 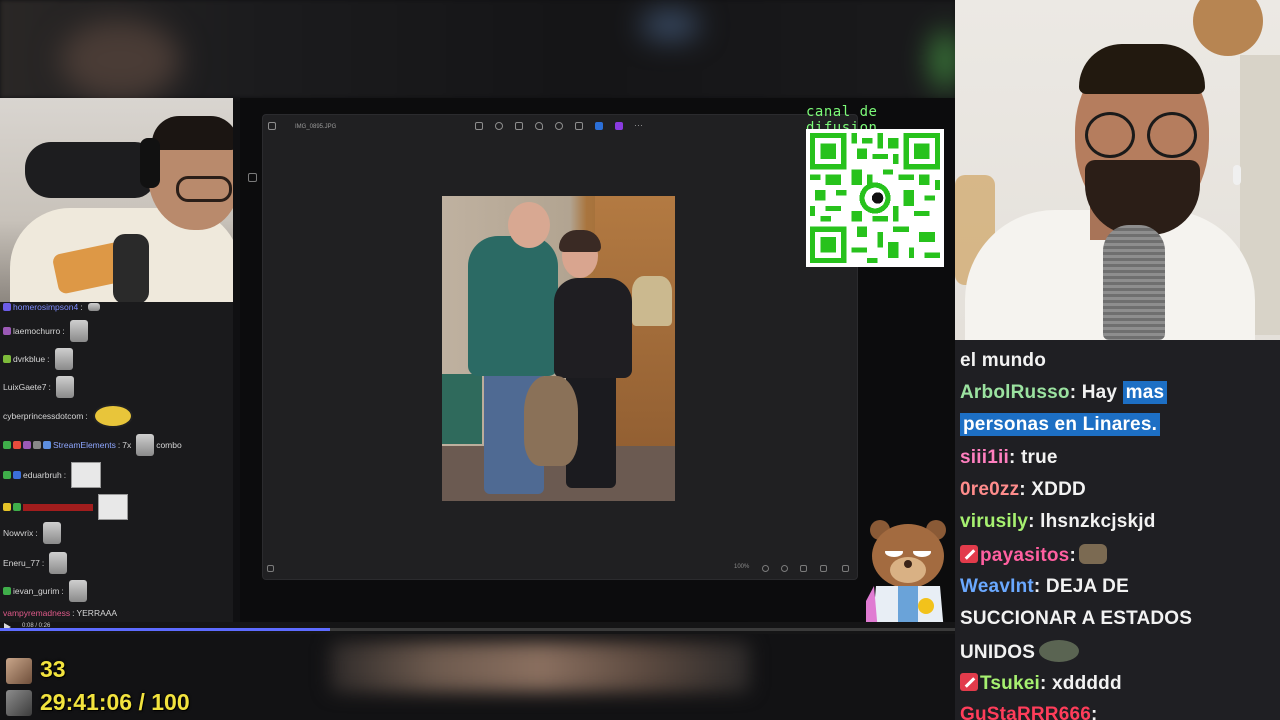 What do you see at coordinates (765, 568) in the screenshot?
I see `zoom-out-icon` at bounding box center [765, 568].